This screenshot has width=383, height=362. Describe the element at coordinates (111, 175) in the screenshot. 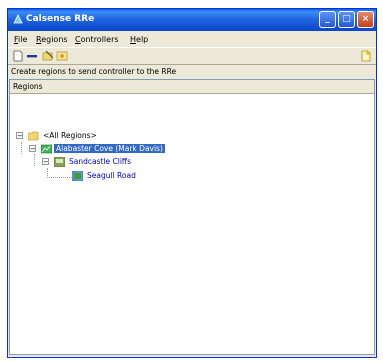

I see `tree-label-station: Seagull Road` at that location.